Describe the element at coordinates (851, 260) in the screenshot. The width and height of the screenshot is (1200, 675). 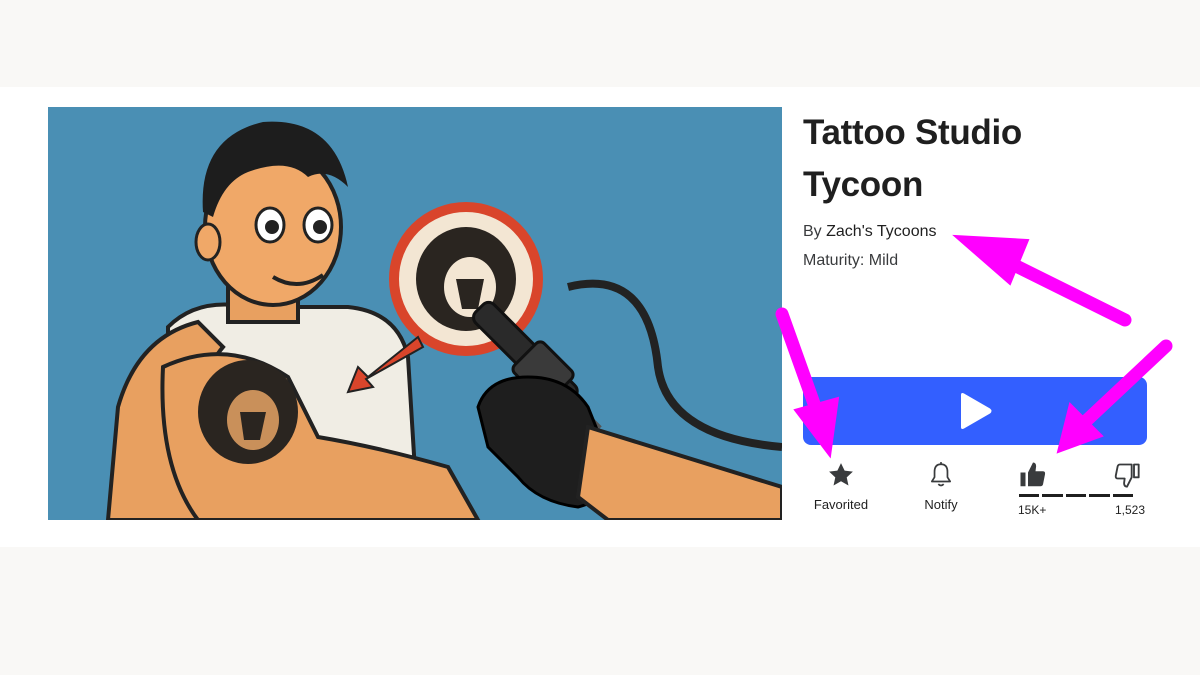
I see `maturity-rating: Maturity: Mild` at that location.